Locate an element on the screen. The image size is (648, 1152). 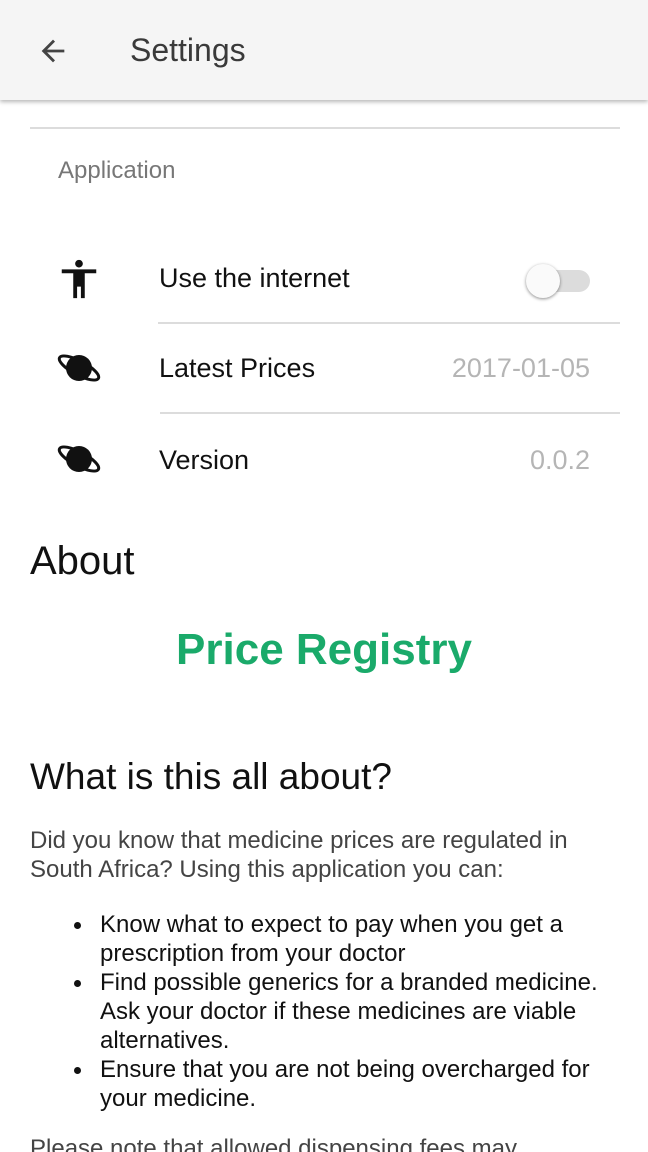
about-heading: About is located at coordinates (82, 561).